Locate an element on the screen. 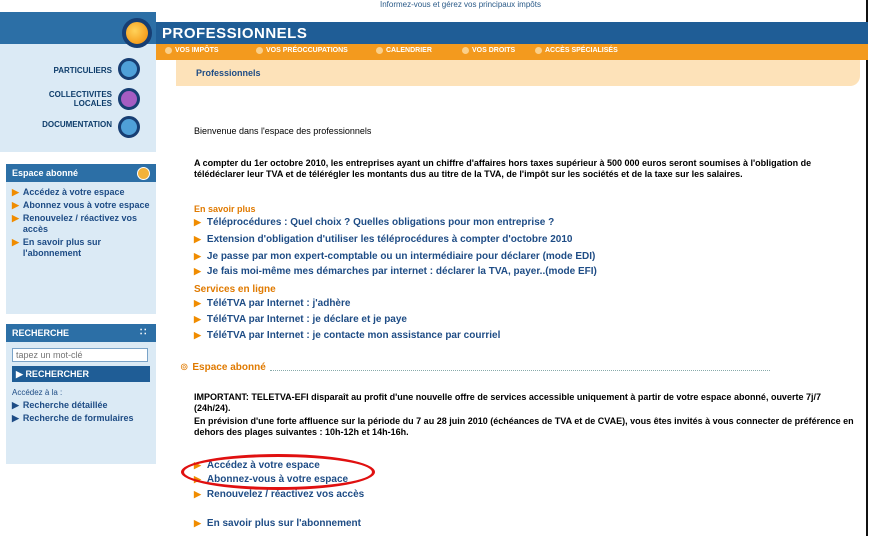 Image resolution: width=883 pixels, height=536 pixels. page-title: PROFESSIONNELS is located at coordinates (235, 33).